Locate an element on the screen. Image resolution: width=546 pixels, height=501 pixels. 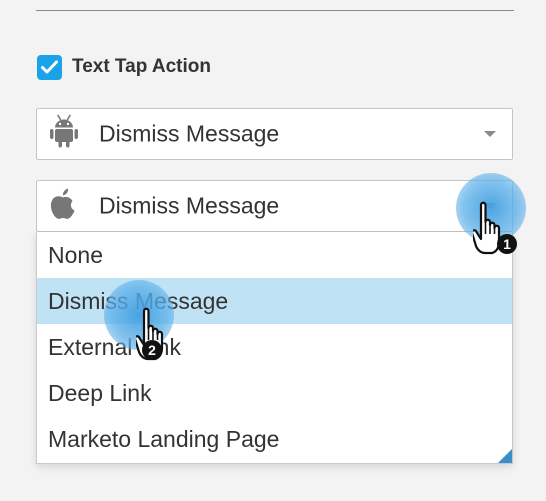
android-select-value: Dismiss Message is located at coordinates (189, 133).